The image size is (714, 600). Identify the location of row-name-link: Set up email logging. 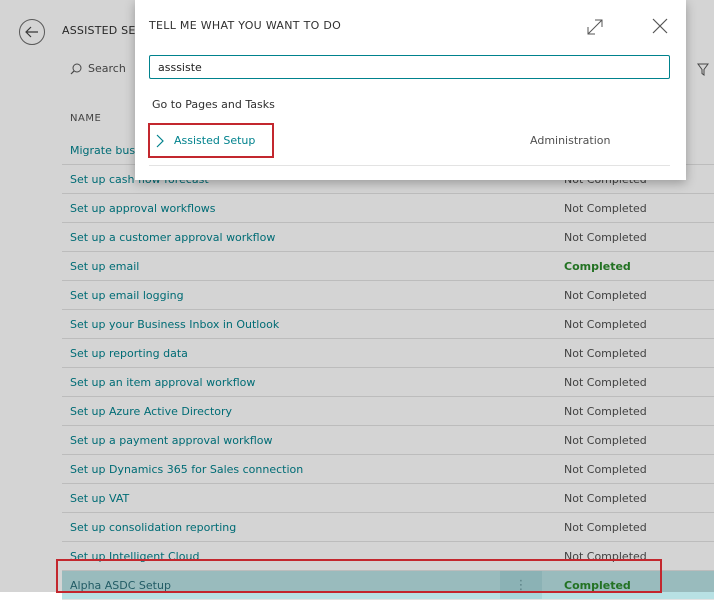
(127, 295).